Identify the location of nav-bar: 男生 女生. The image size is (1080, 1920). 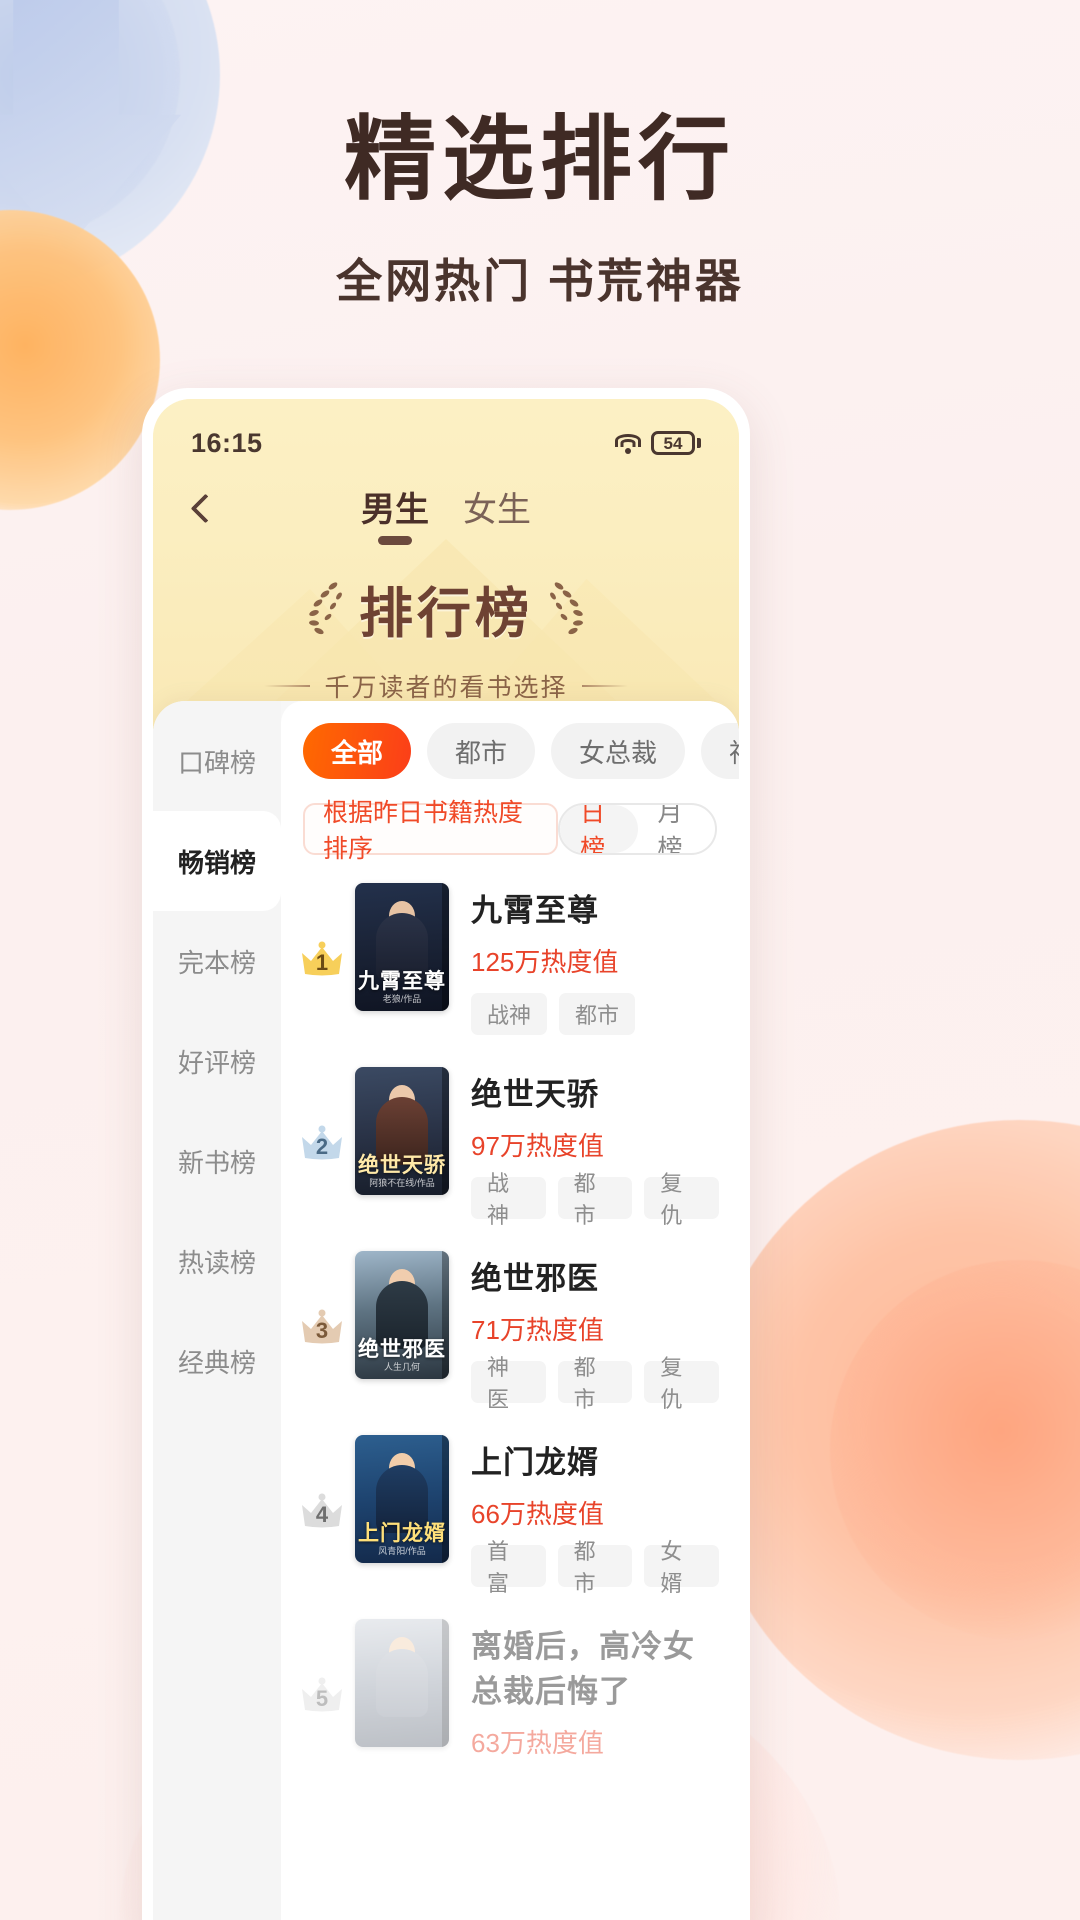
(446, 509).